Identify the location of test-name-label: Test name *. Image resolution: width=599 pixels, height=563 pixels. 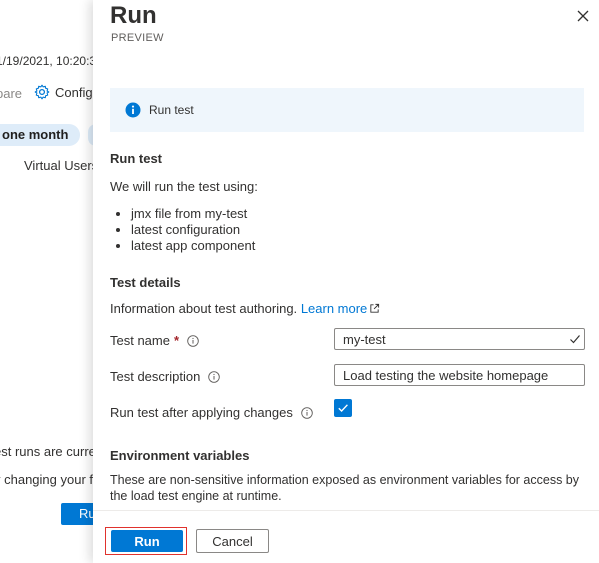
(154, 340).